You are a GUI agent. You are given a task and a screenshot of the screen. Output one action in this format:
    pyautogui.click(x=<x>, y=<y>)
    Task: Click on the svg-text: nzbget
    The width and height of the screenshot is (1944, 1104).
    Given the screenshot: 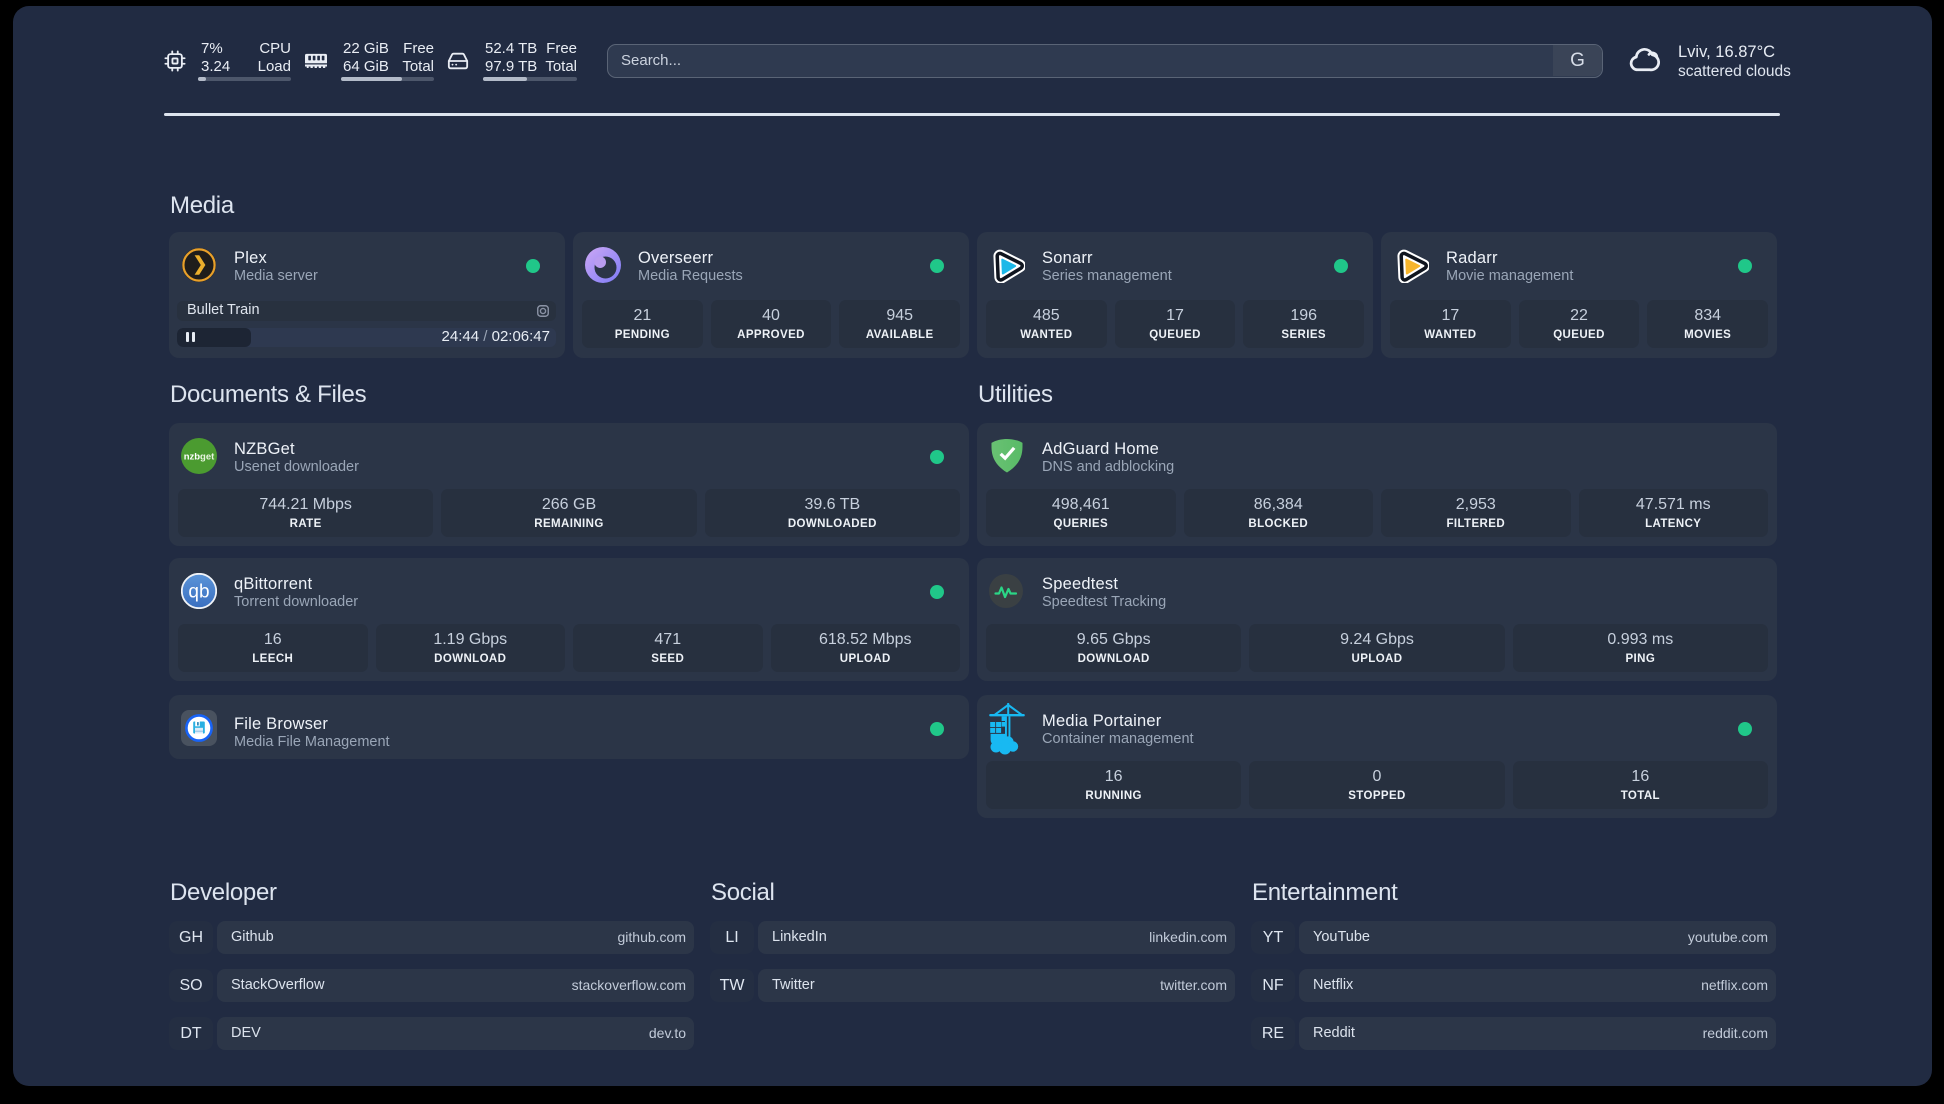 What is the action you would take?
    pyautogui.click(x=199, y=457)
    